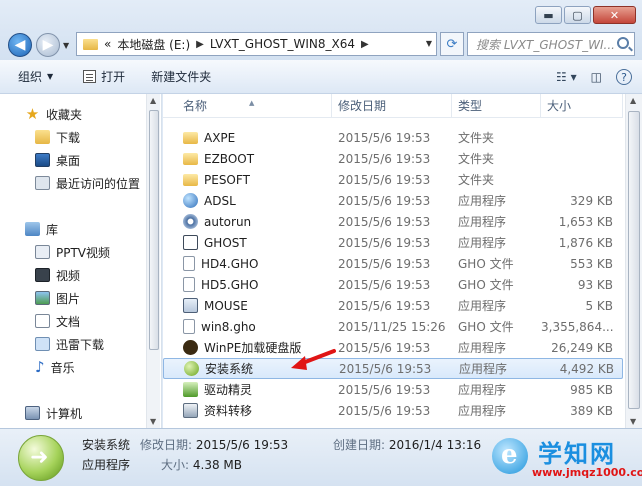 The height and width of the screenshot is (486, 642). I want to click on column-size-label: 大小, so click(559, 106).